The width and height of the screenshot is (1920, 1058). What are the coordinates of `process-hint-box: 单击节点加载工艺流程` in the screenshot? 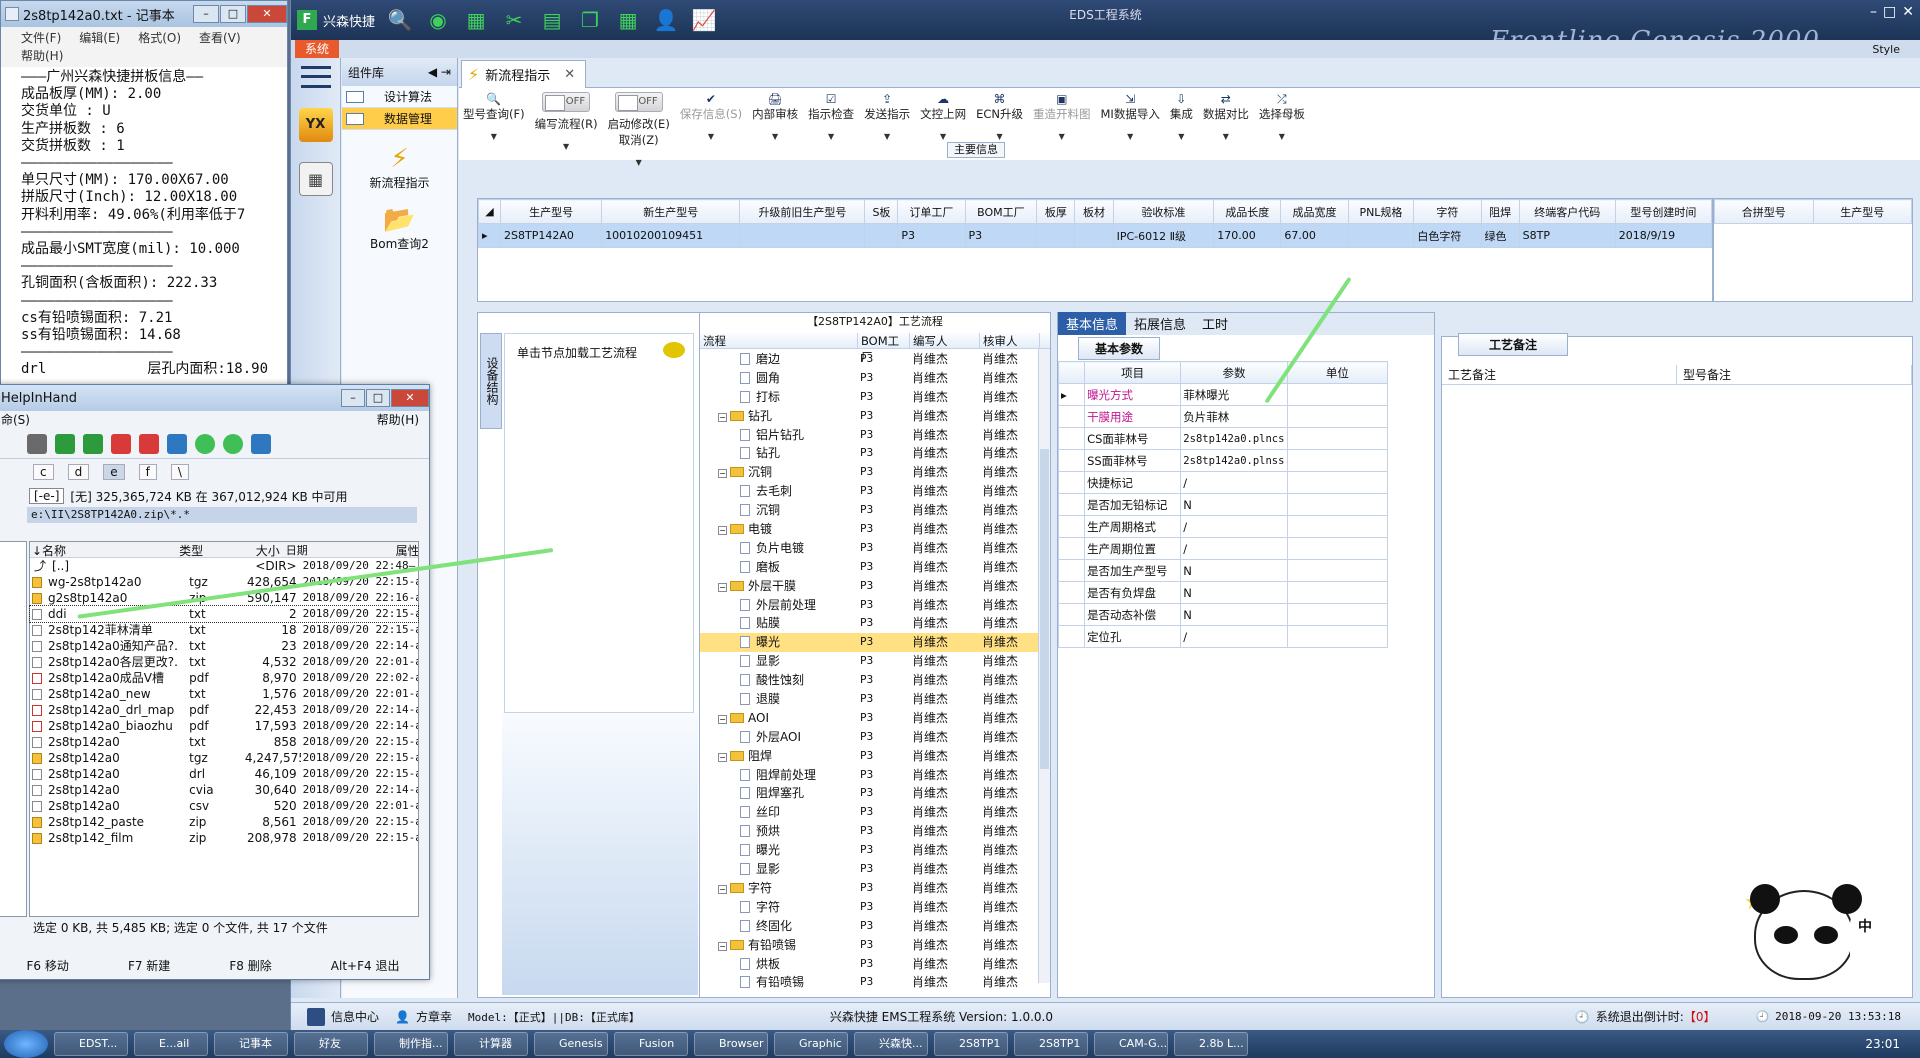 It's located at (599, 523).